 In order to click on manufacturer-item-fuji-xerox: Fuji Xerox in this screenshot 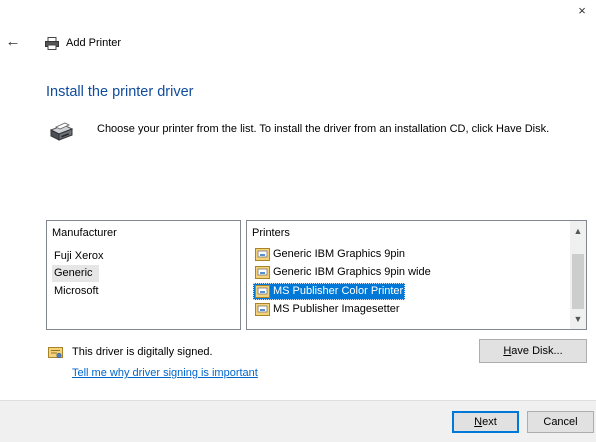, I will do `click(79, 256)`.